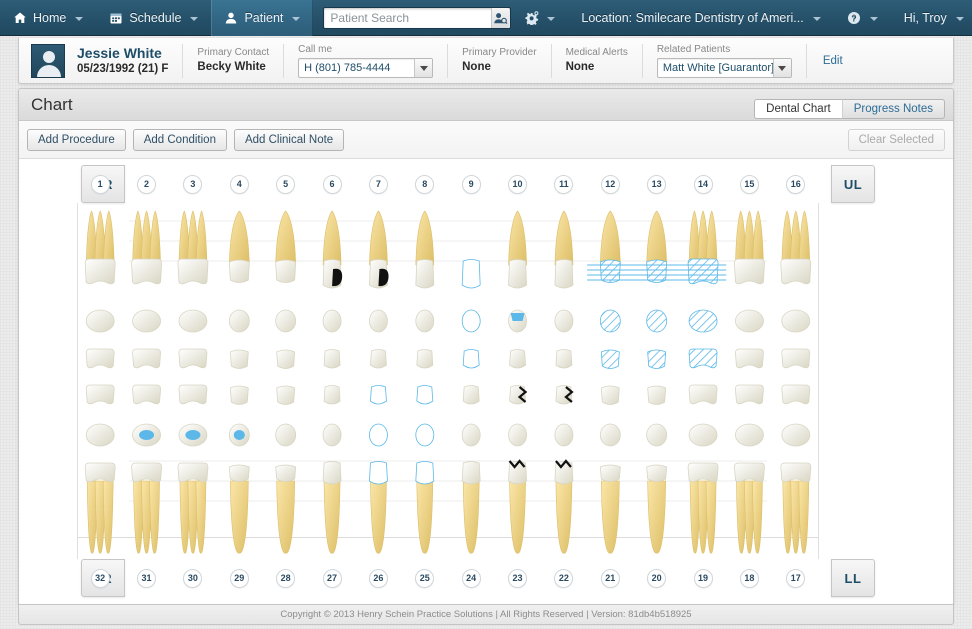 The height and width of the screenshot is (629, 972). Describe the element at coordinates (564, 184) in the screenshot. I see `tooth-number-11: 11` at that location.